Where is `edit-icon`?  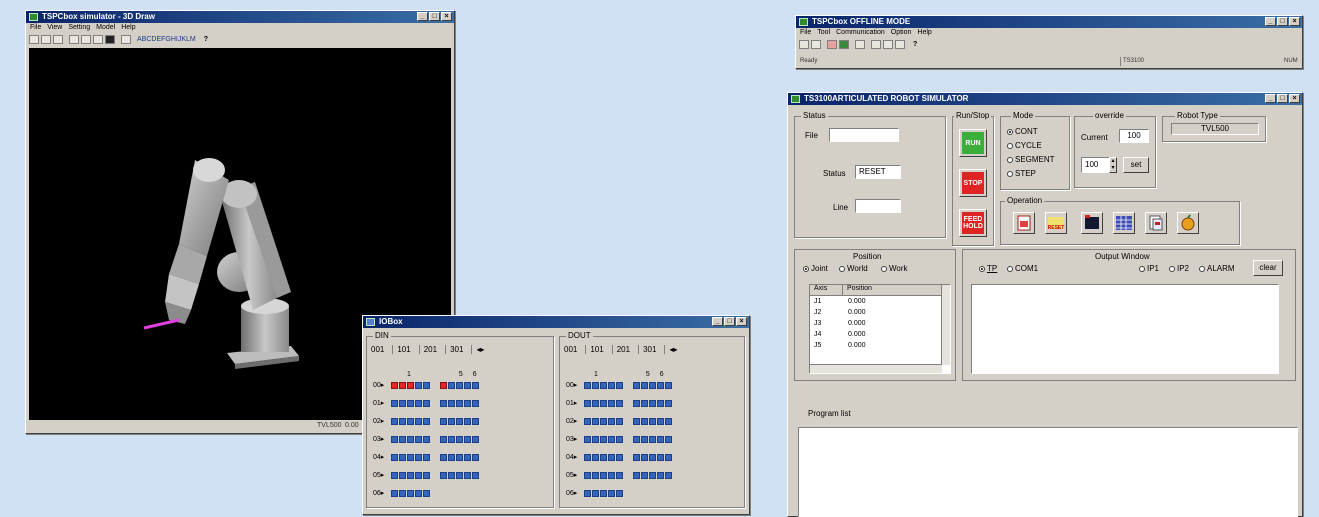 edit-icon is located at coordinates (832, 44).